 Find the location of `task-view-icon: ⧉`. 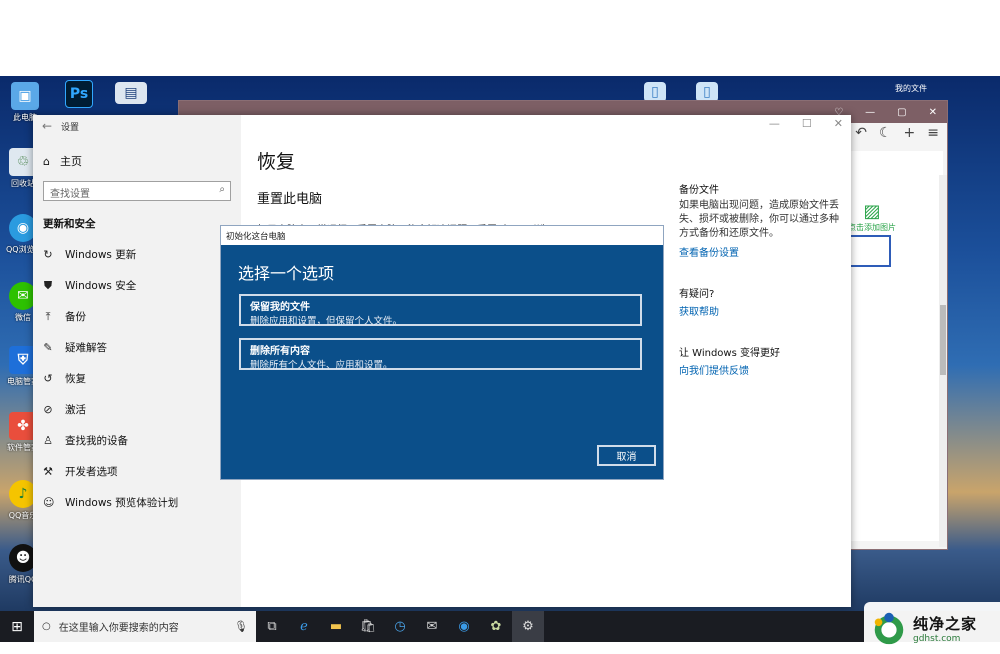

task-view-icon: ⧉ is located at coordinates (272, 626).